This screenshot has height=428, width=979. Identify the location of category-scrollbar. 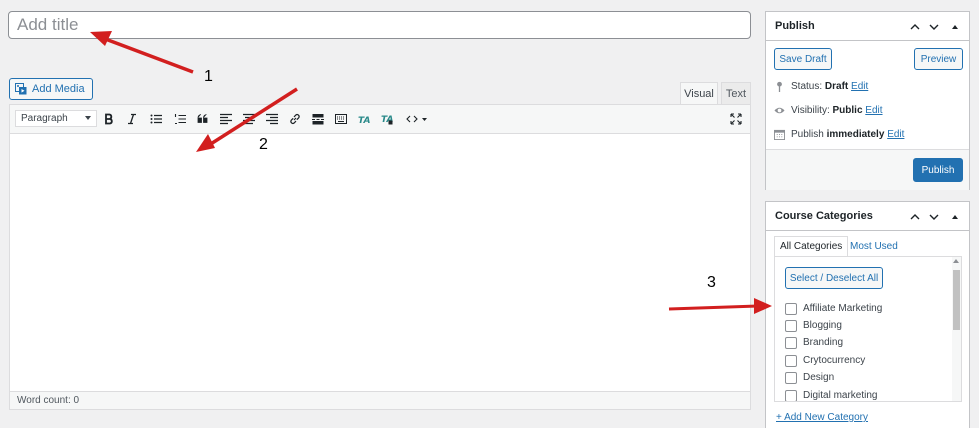
(956, 329).